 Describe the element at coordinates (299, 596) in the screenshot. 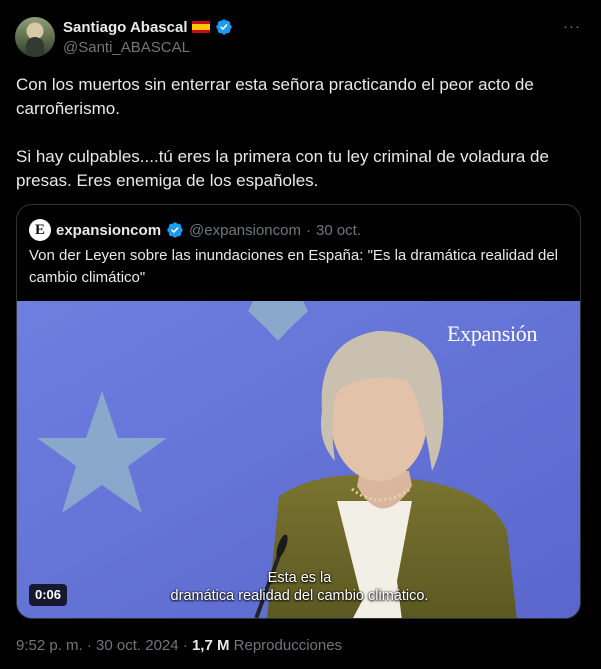

I see `subtitle-line: dramática realidad del cambio climático.` at that location.